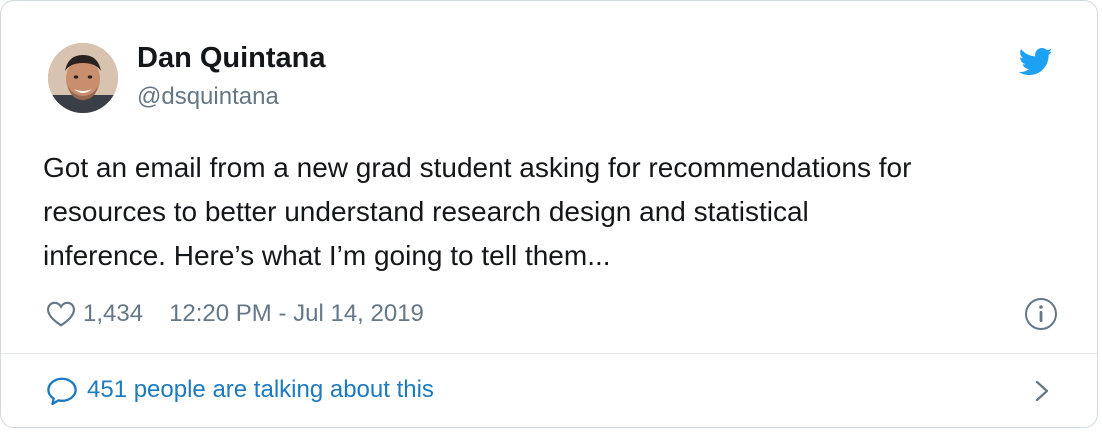 The image size is (1102, 439). I want to click on twitter-bird-icon, so click(1036, 62).